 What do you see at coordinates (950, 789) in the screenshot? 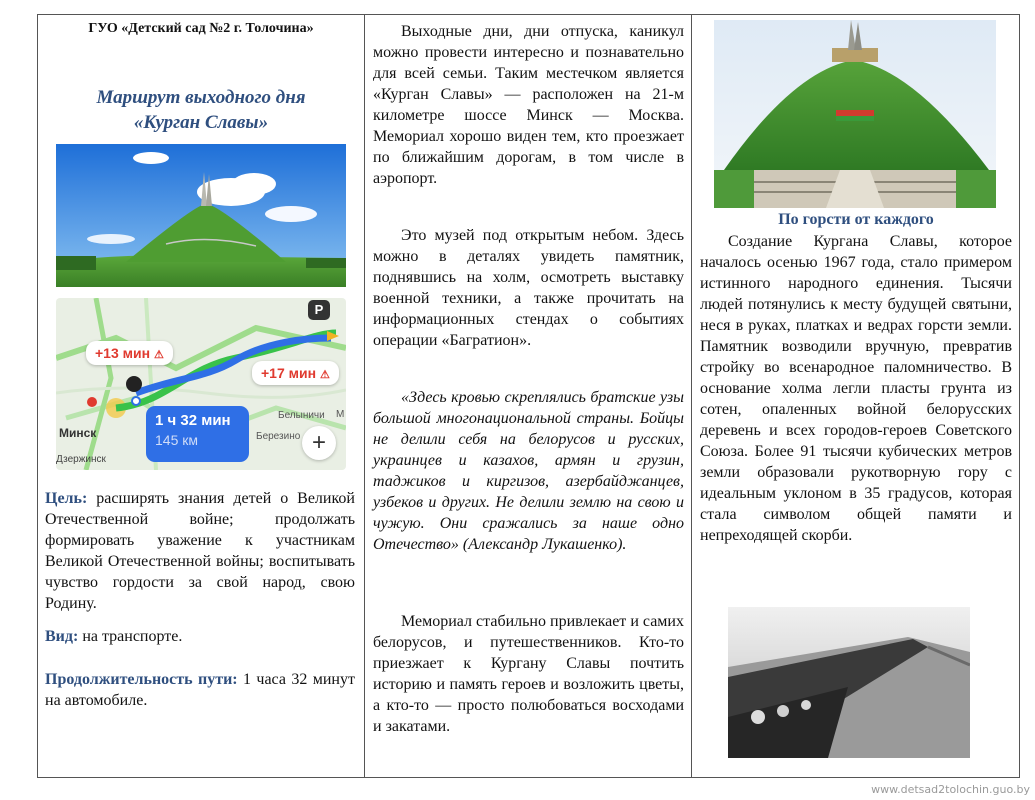
I see `footer-website-url: www.detsad2tolochin.guo.by` at bounding box center [950, 789].